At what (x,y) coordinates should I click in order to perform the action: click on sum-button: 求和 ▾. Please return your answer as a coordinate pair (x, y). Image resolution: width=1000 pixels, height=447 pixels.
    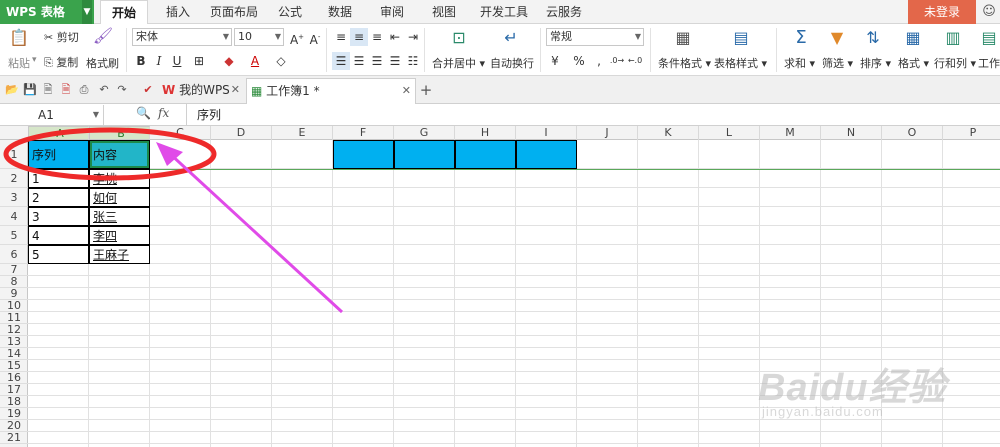
    Looking at the image, I should click on (799, 63).